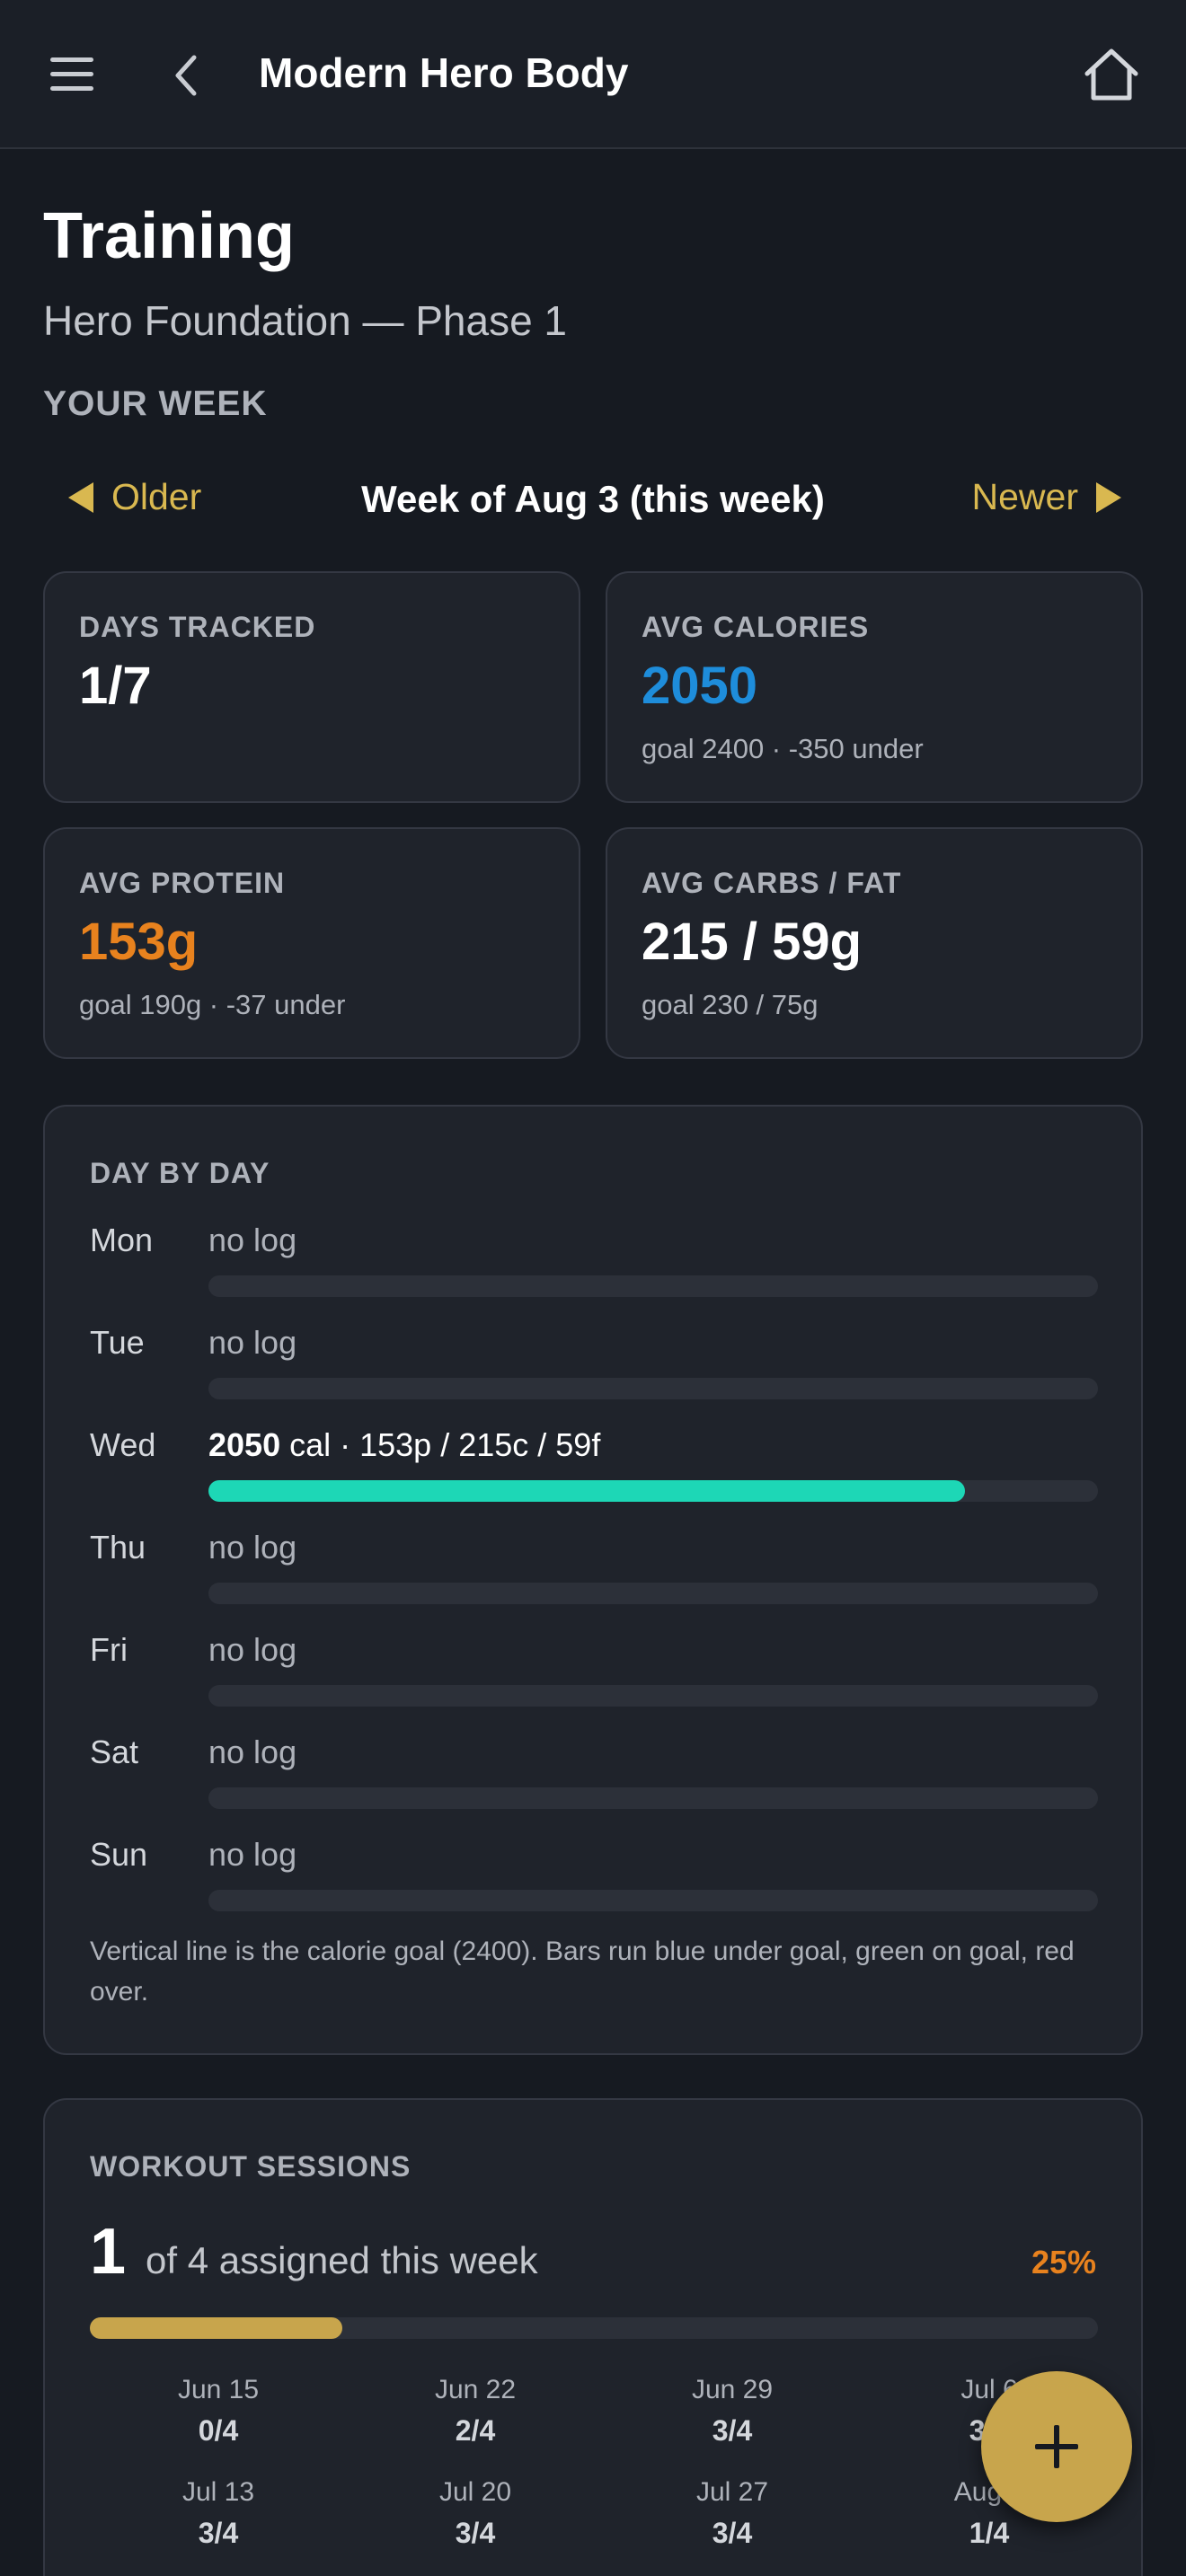 This screenshot has height=2576, width=1186. I want to click on stat-card-days-tracked: DAYS TRACKED 1/7, so click(311, 687).